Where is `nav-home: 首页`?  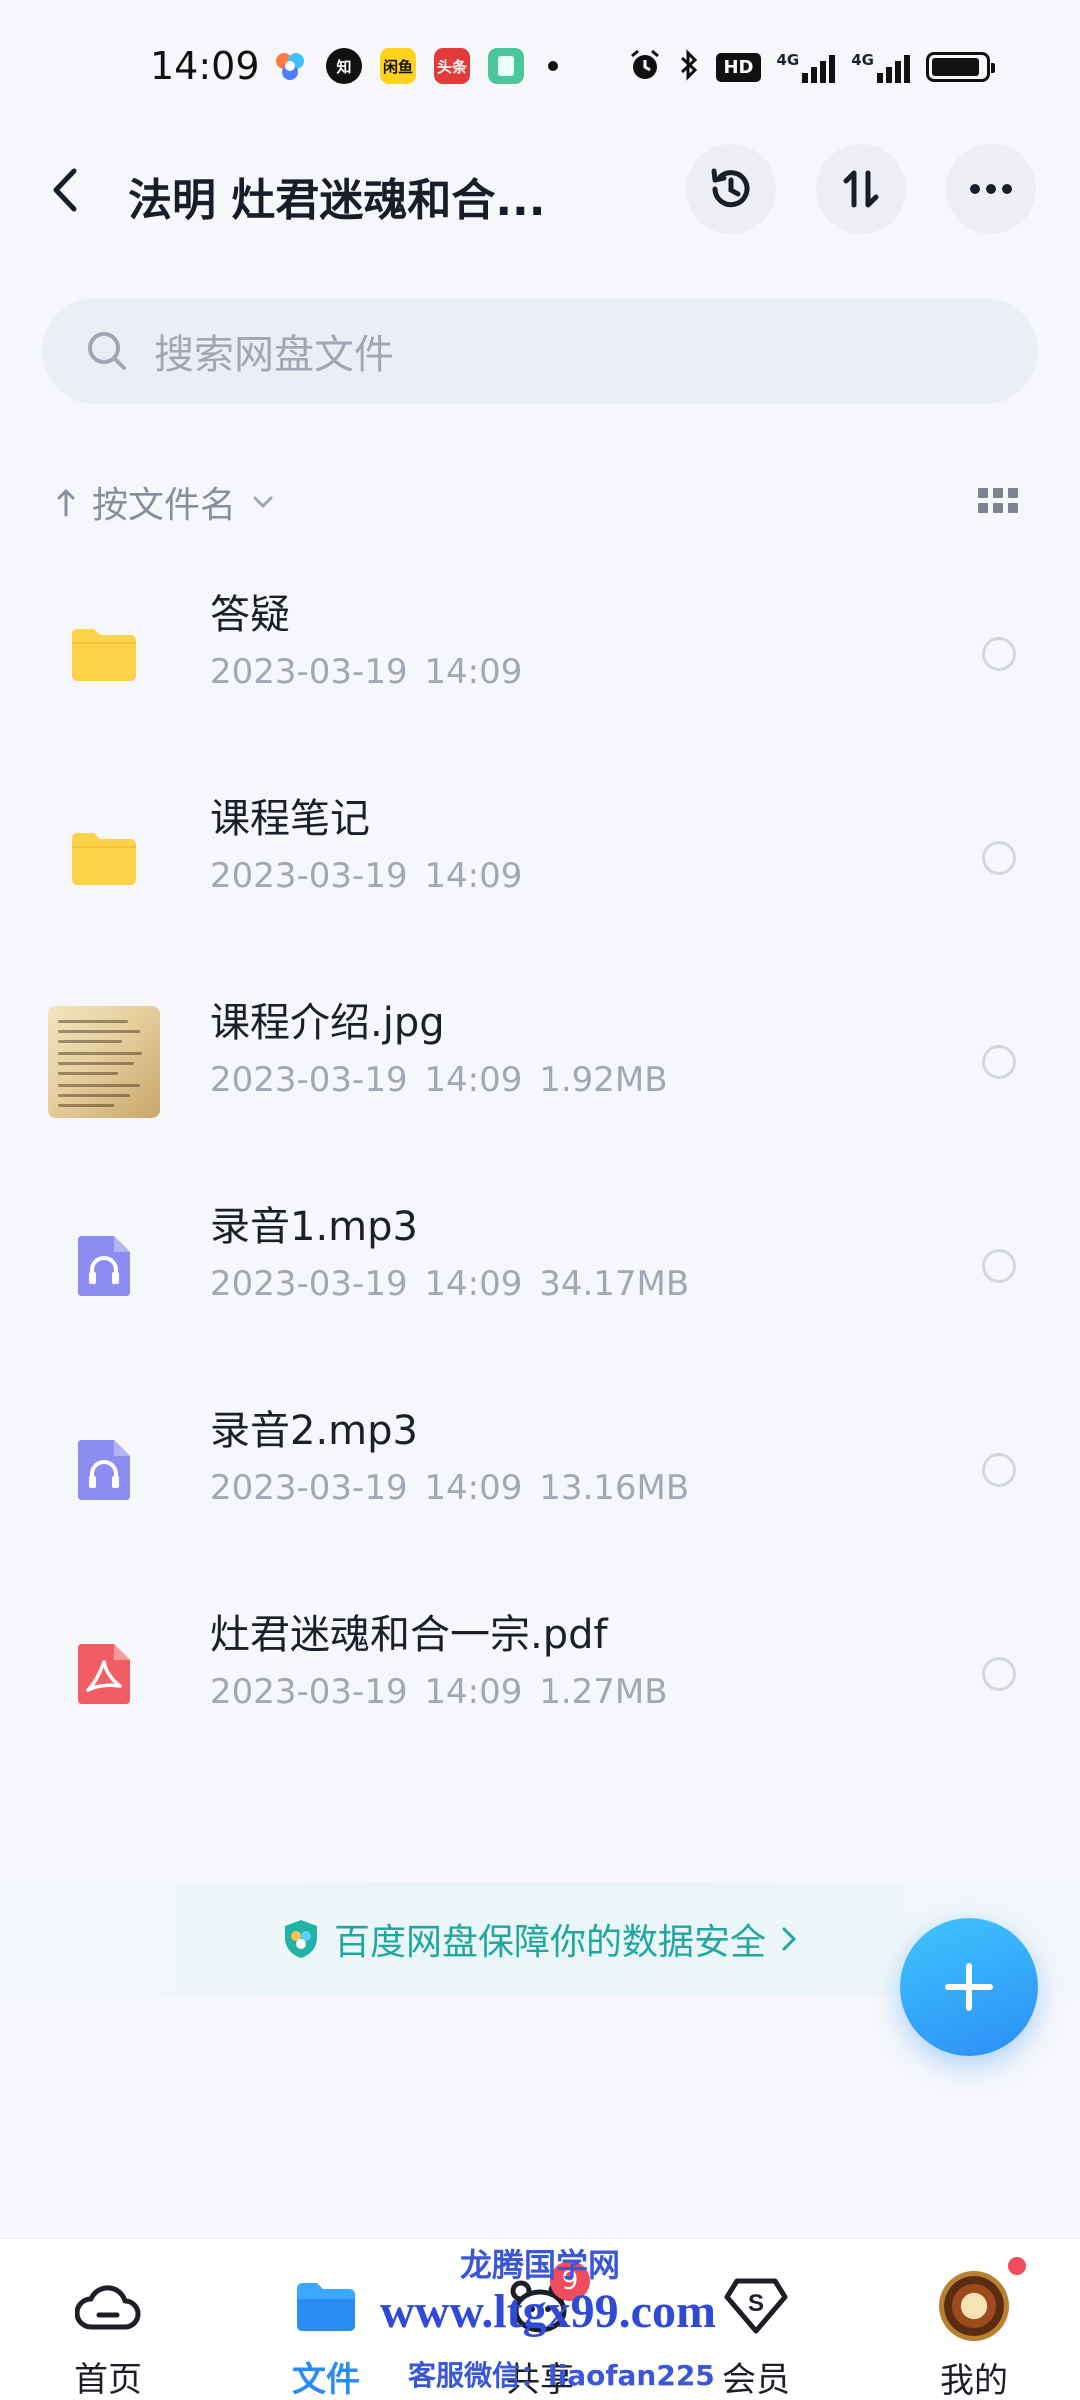 nav-home: 首页 is located at coordinates (108, 2319).